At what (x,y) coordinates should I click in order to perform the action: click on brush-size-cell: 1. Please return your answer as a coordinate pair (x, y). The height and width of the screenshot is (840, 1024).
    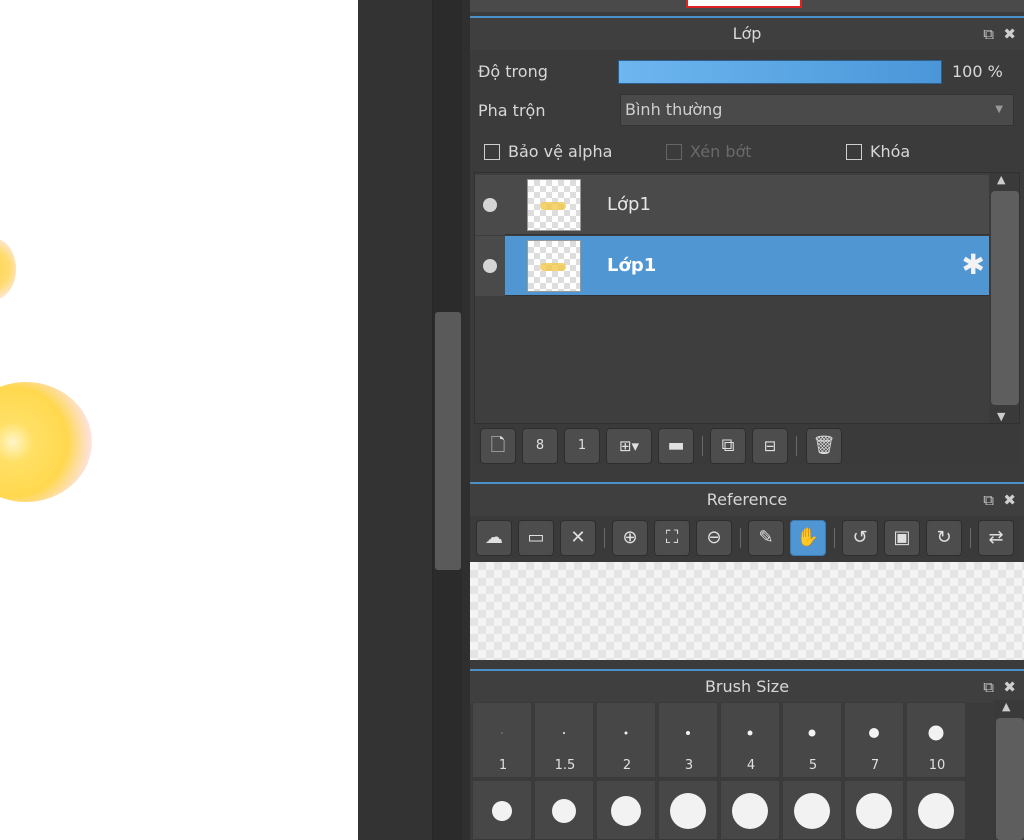
    Looking at the image, I should click on (502, 740).